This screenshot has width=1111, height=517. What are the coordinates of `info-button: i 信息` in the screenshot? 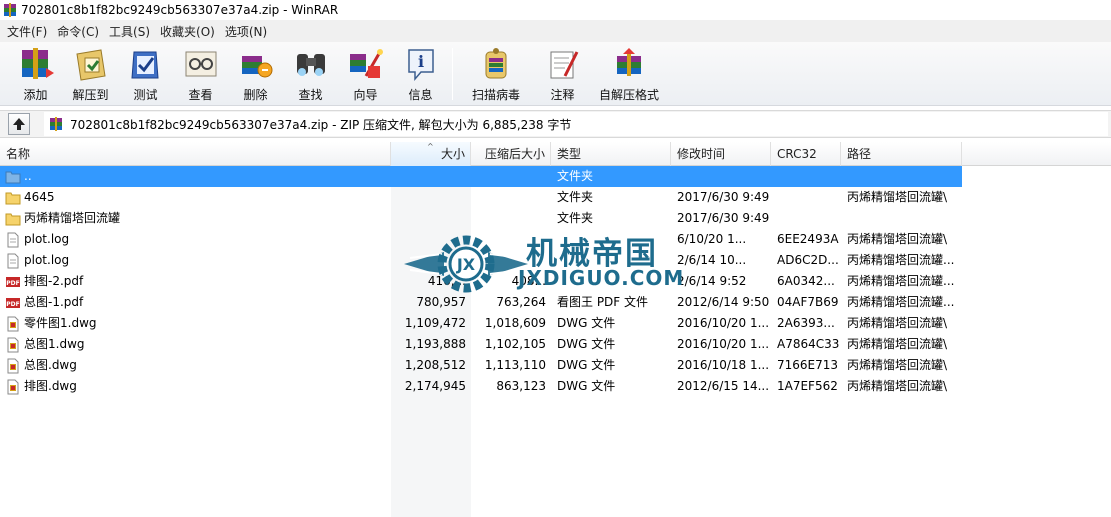 It's located at (420, 74).